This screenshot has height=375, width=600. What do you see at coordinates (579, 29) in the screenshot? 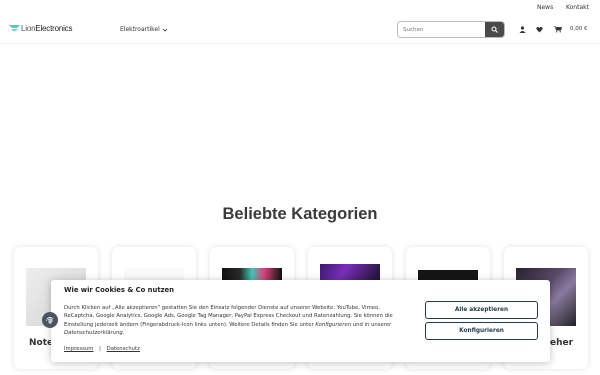
I see `cart-total: 0,00 €` at bounding box center [579, 29].